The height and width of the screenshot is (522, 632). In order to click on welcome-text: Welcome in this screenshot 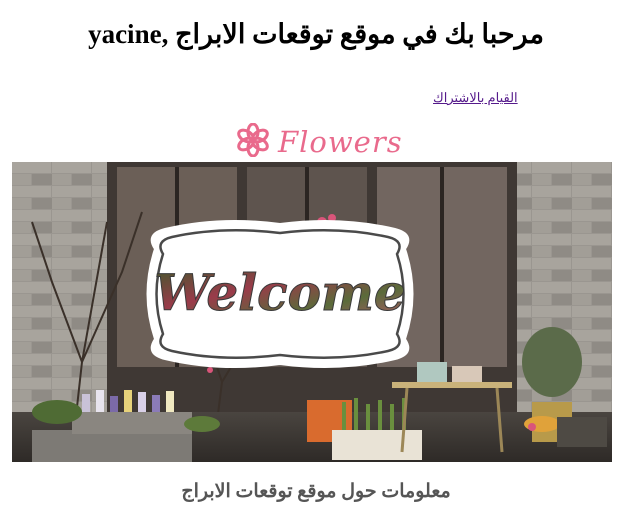, I will do `click(279, 292)`.